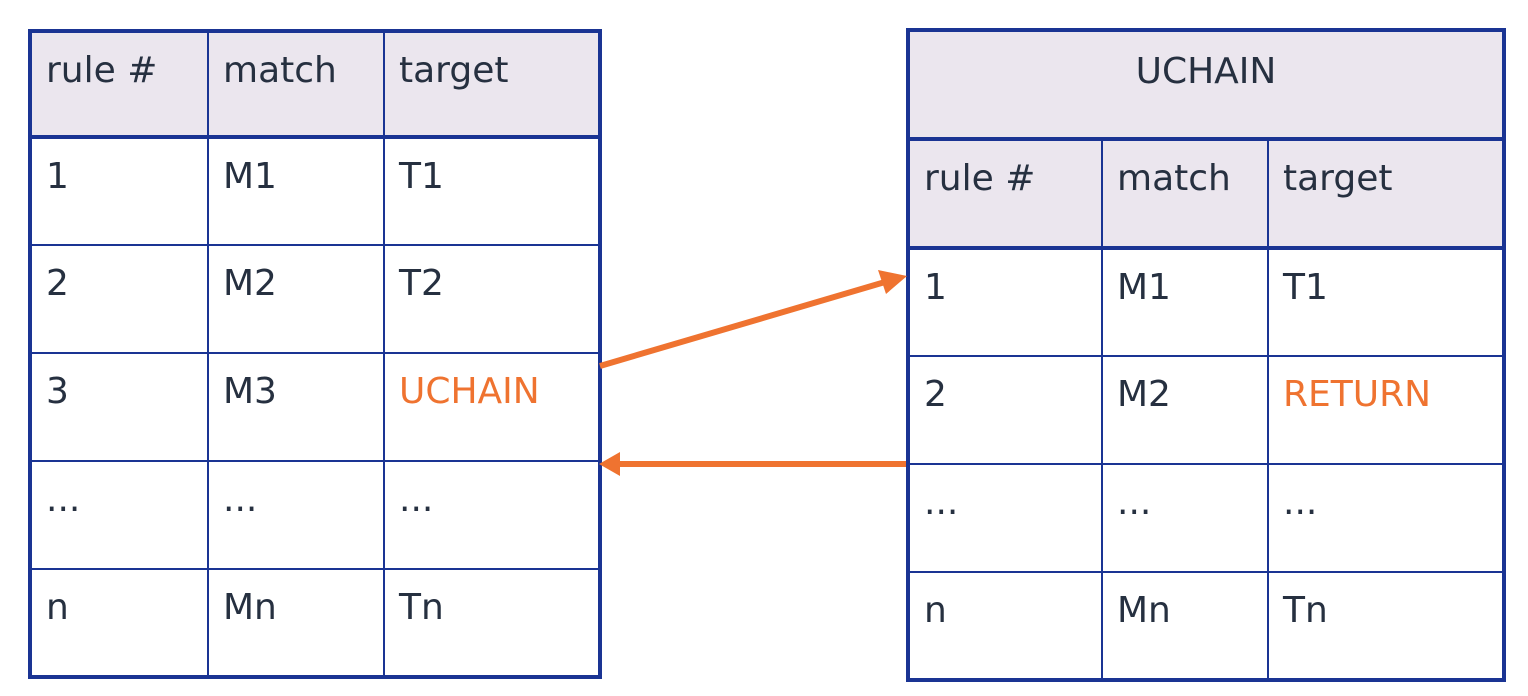 This screenshot has height=696, width=1528. Describe the element at coordinates (753, 373) in the screenshot. I see `arrows-layer` at that location.